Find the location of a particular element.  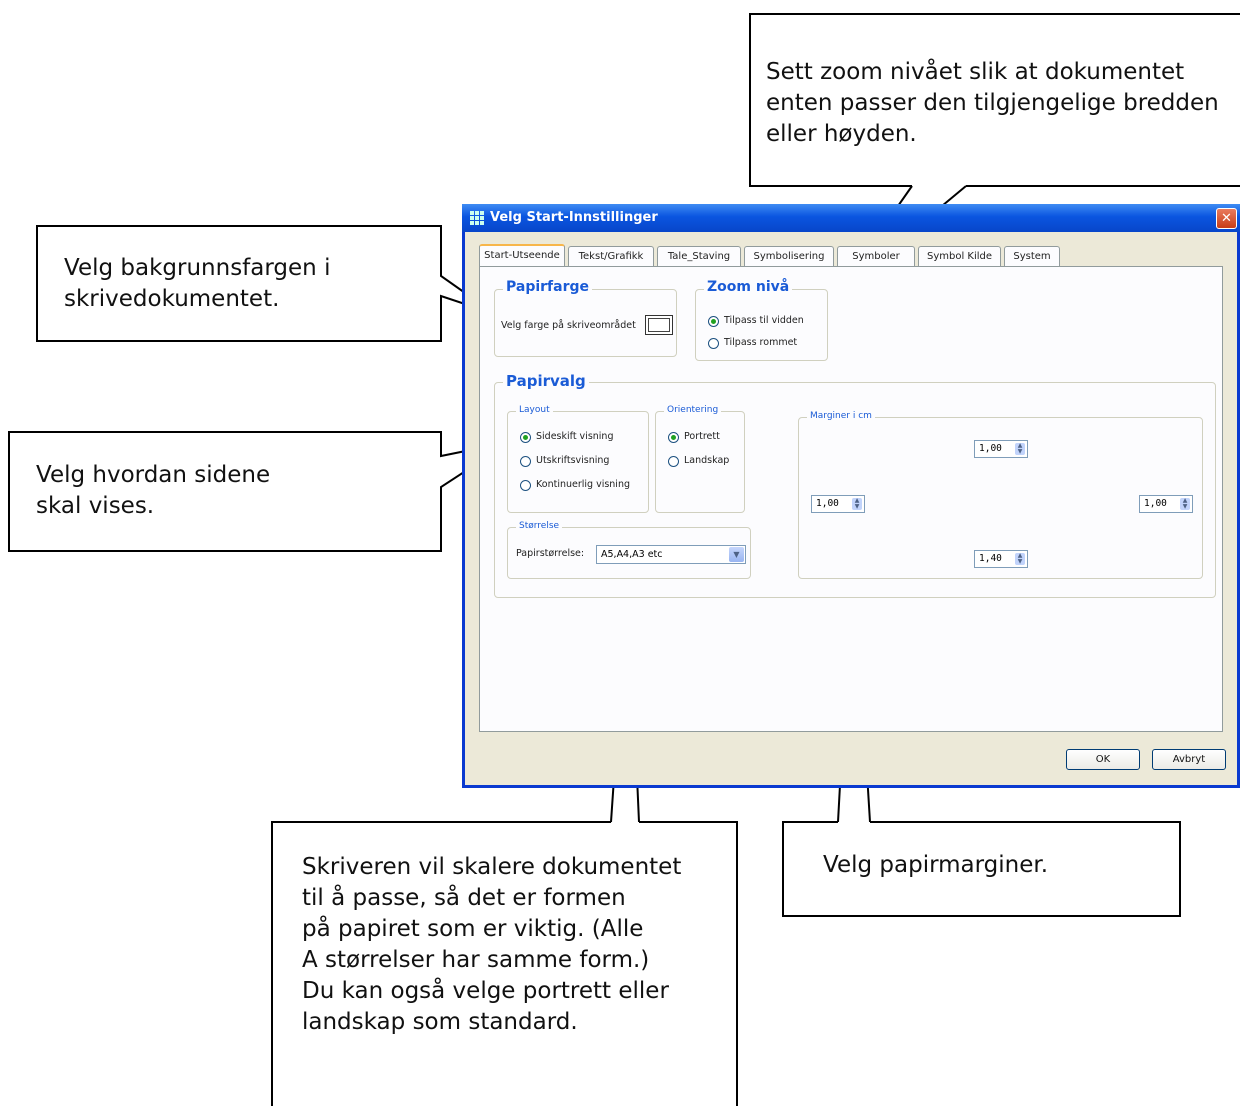

paper-color-label: Velg farge på skriveområdet is located at coordinates (568, 325).